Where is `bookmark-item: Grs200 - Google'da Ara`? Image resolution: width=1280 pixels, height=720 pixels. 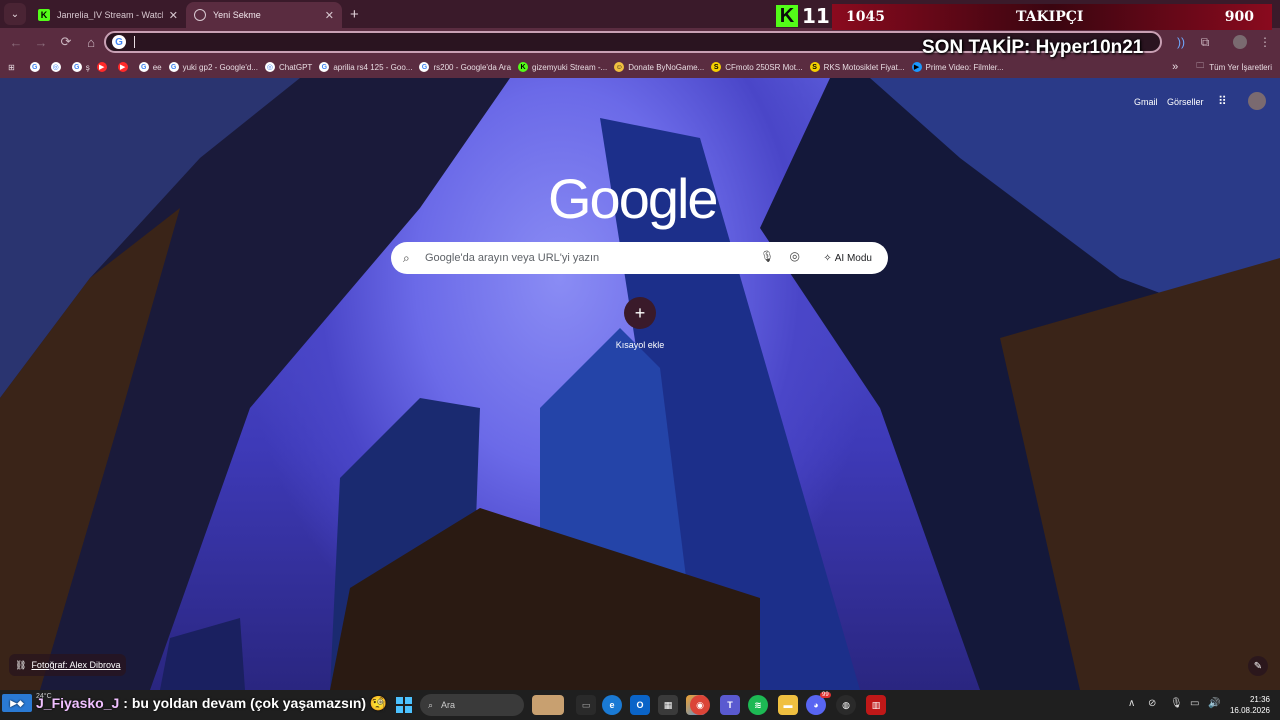 bookmark-item: Grs200 - Google'da Ara is located at coordinates (465, 67).